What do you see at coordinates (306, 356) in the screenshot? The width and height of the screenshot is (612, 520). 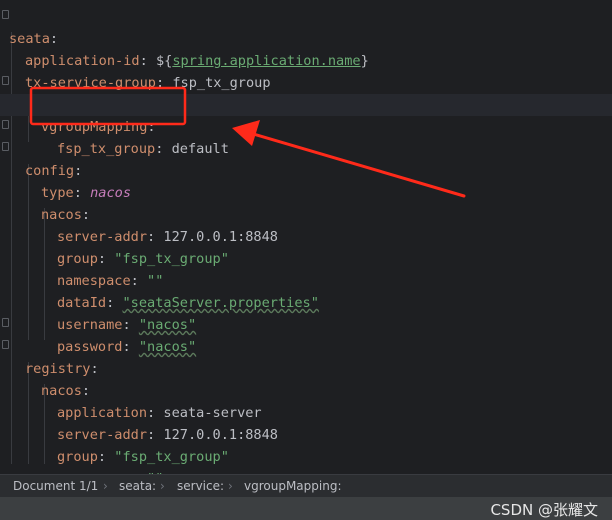 I see `code-line: registry:` at bounding box center [306, 356].